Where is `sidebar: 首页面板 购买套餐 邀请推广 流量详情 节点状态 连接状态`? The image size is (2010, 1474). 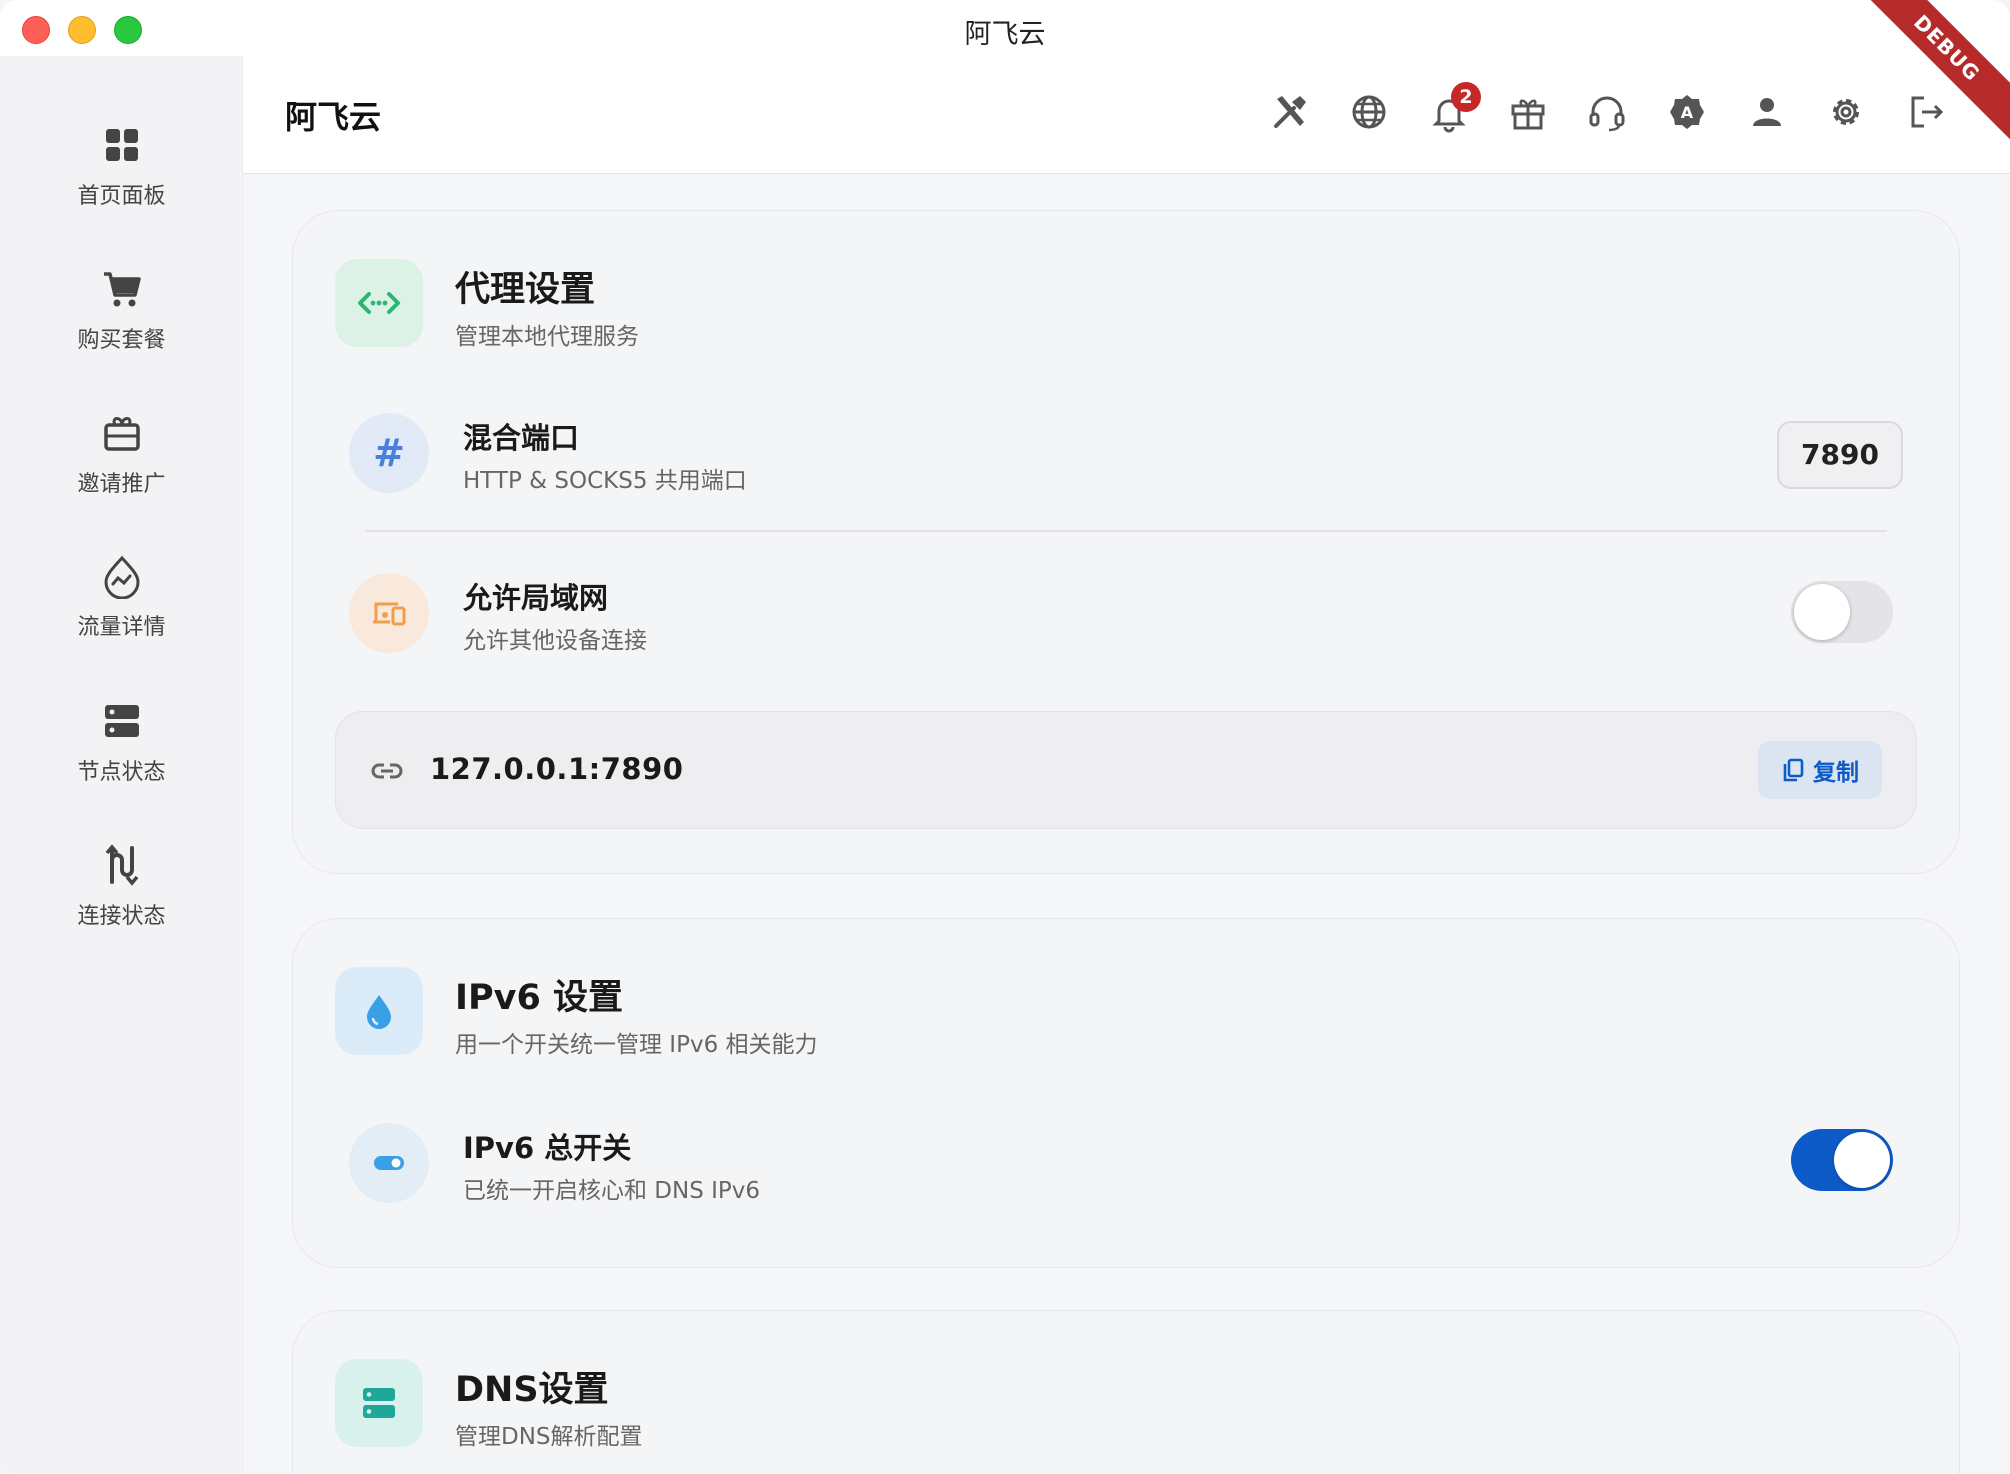
sidebar: 首页面板 购买套餐 邀请推广 流量详情 节点状态 连接状态 is located at coordinates (121, 765).